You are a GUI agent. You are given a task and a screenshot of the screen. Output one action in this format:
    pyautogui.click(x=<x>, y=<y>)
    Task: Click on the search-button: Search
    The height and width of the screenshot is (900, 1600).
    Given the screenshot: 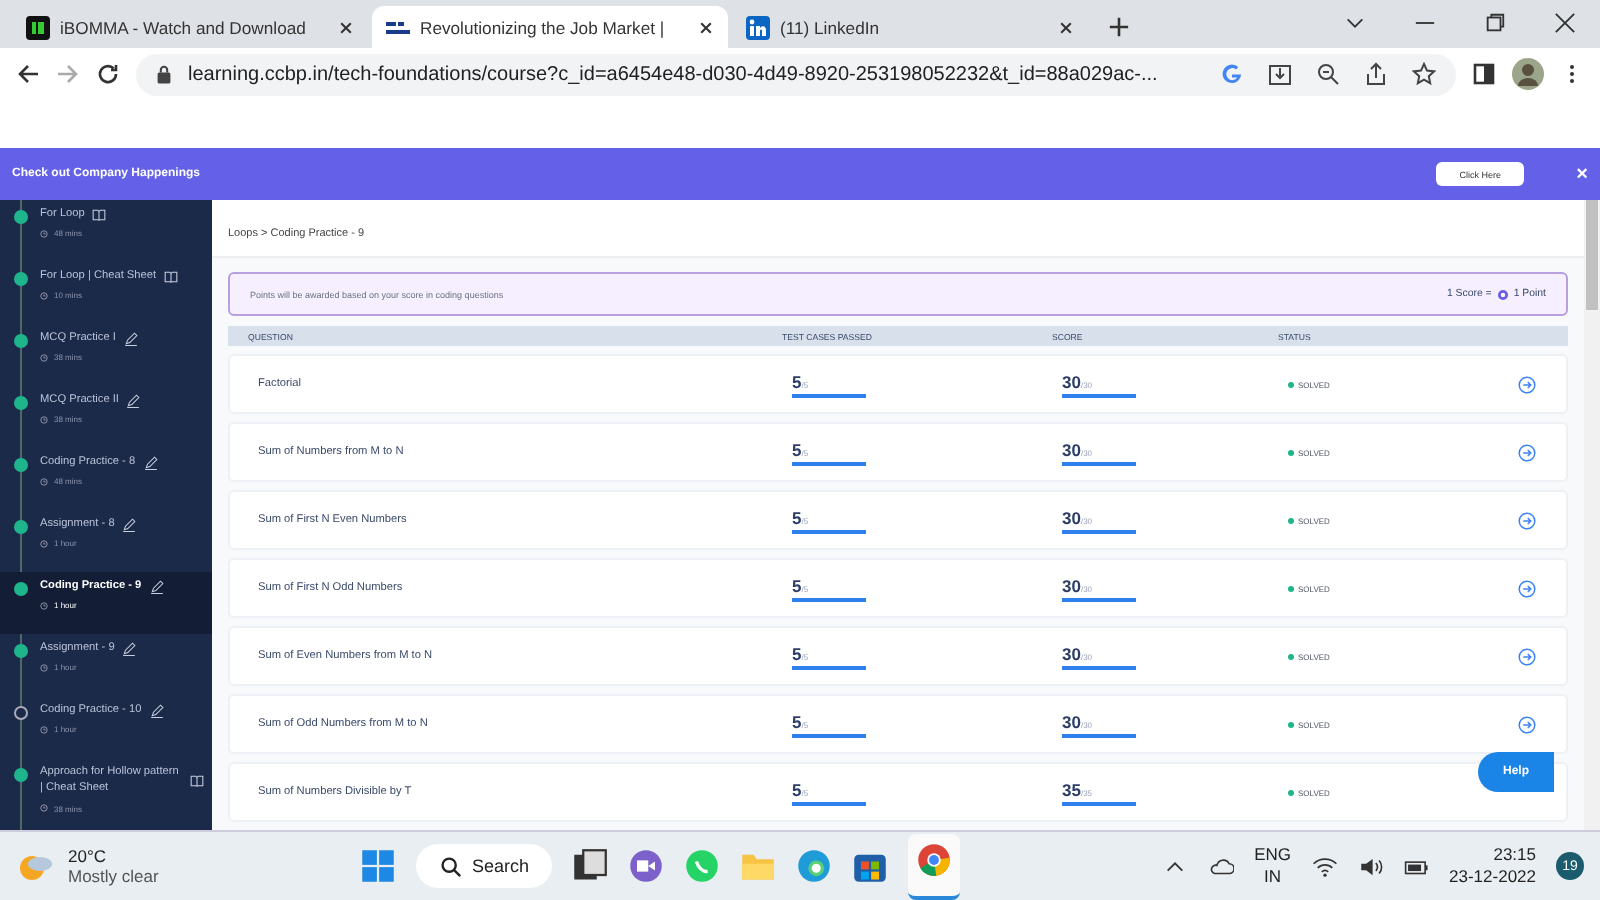 What is the action you would take?
    pyautogui.click(x=484, y=866)
    